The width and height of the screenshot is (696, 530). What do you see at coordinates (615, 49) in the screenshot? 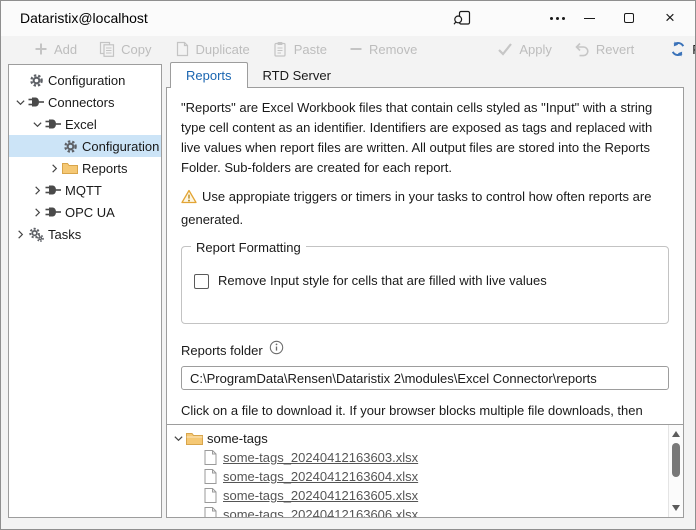
I see `revert-label: Revert` at bounding box center [615, 49].